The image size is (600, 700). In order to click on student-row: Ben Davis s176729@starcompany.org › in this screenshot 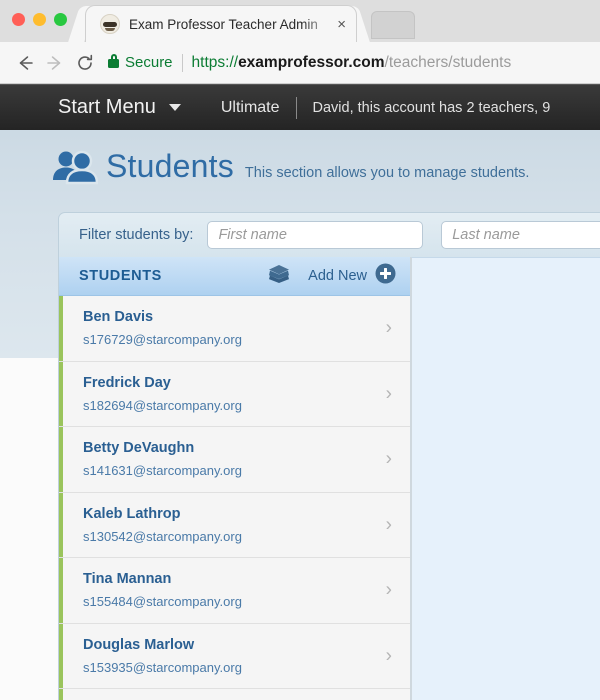, I will do `click(234, 329)`.